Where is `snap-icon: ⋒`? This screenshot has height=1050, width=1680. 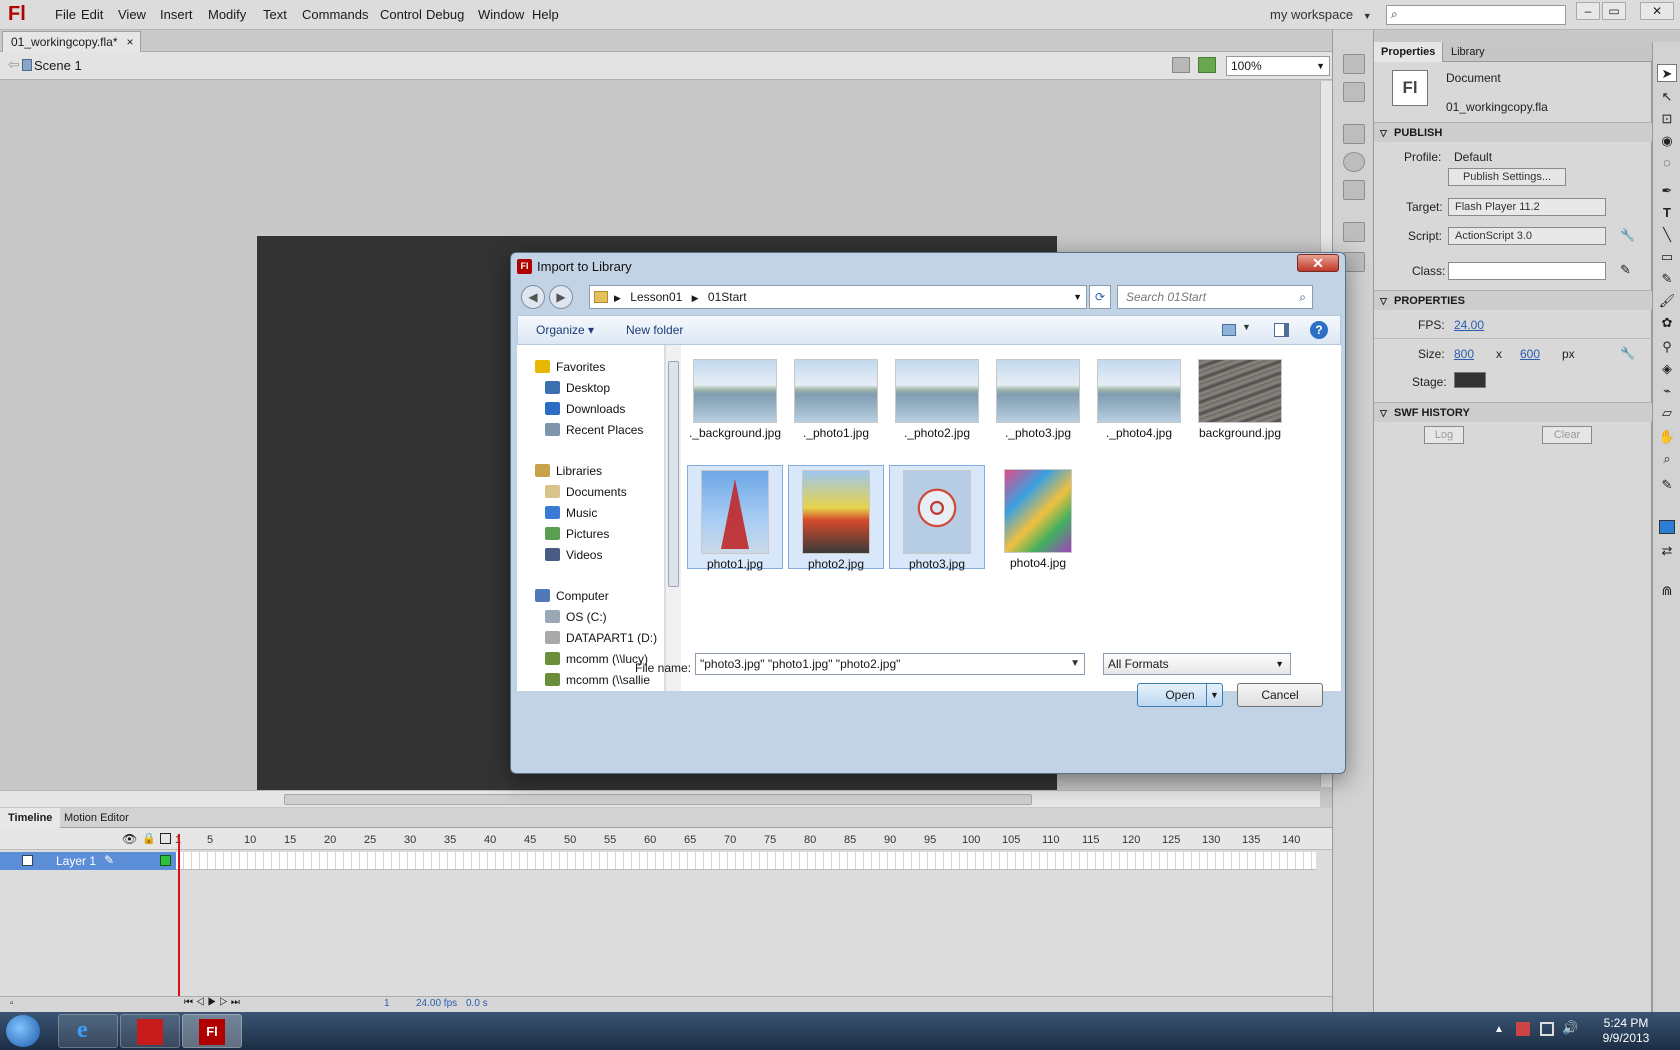
snap-icon: ⋒ is located at coordinates (1667, 591).